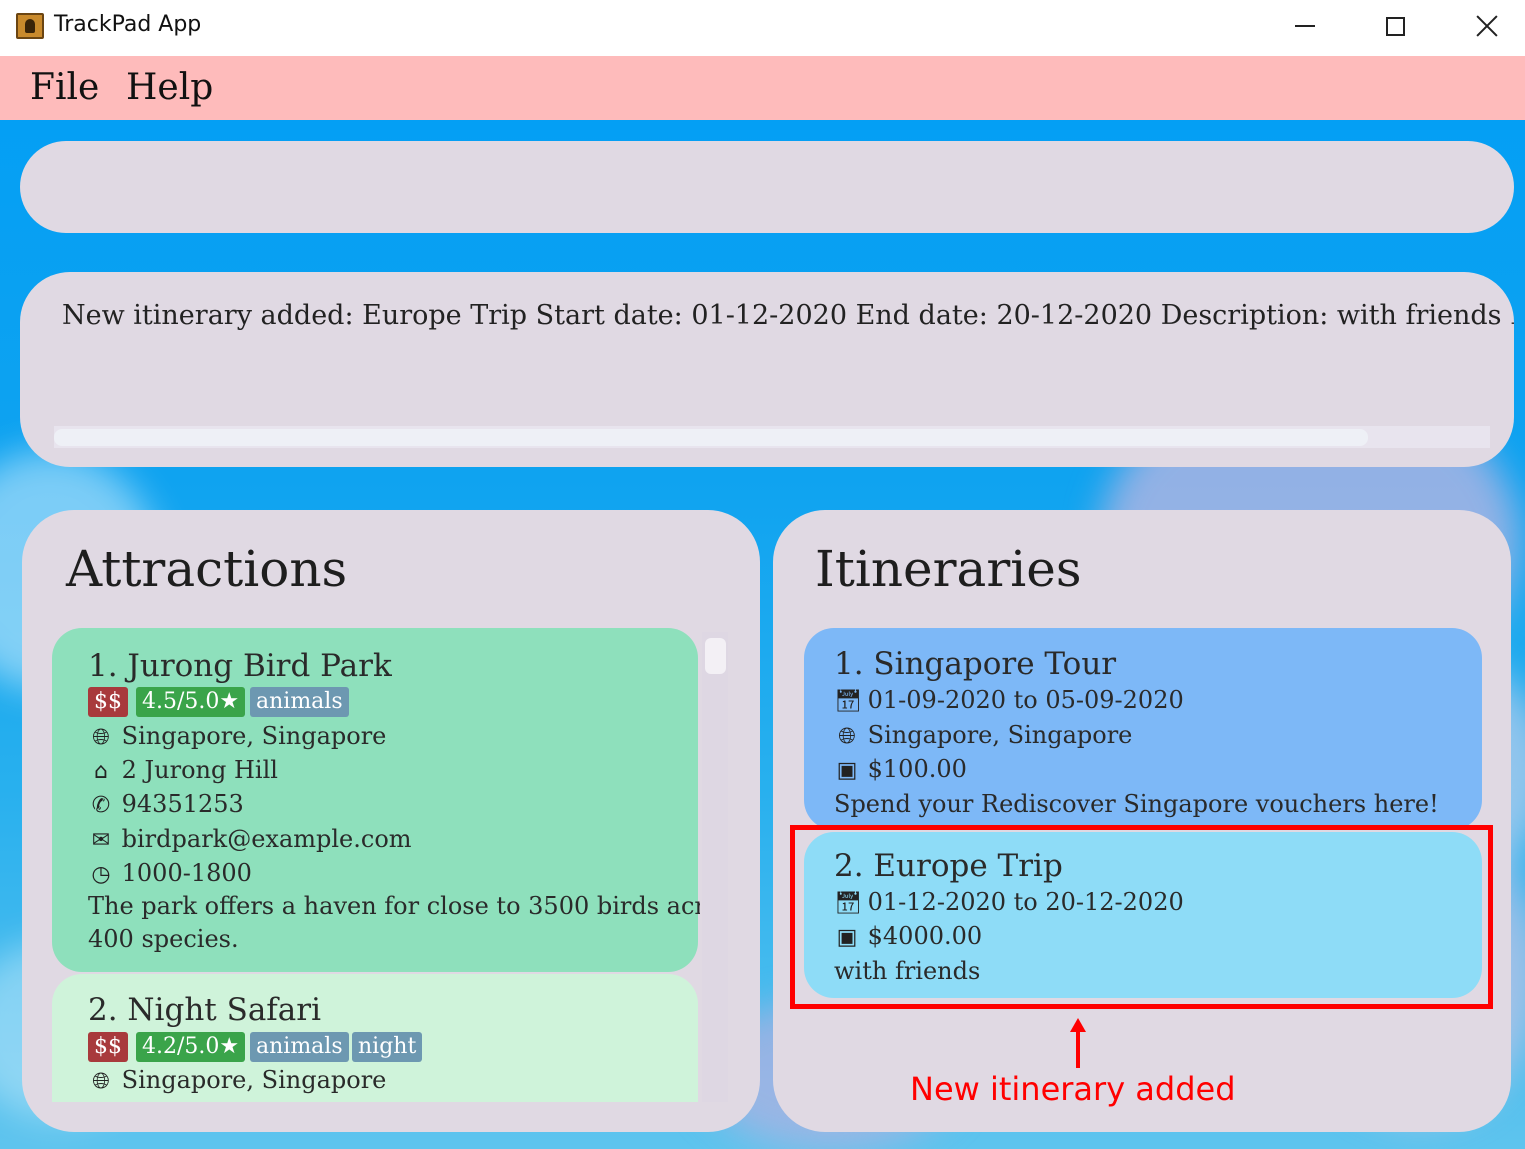 This screenshot has height=1149, width=1525. I want to click on highlight-box, so click(1141, 917).